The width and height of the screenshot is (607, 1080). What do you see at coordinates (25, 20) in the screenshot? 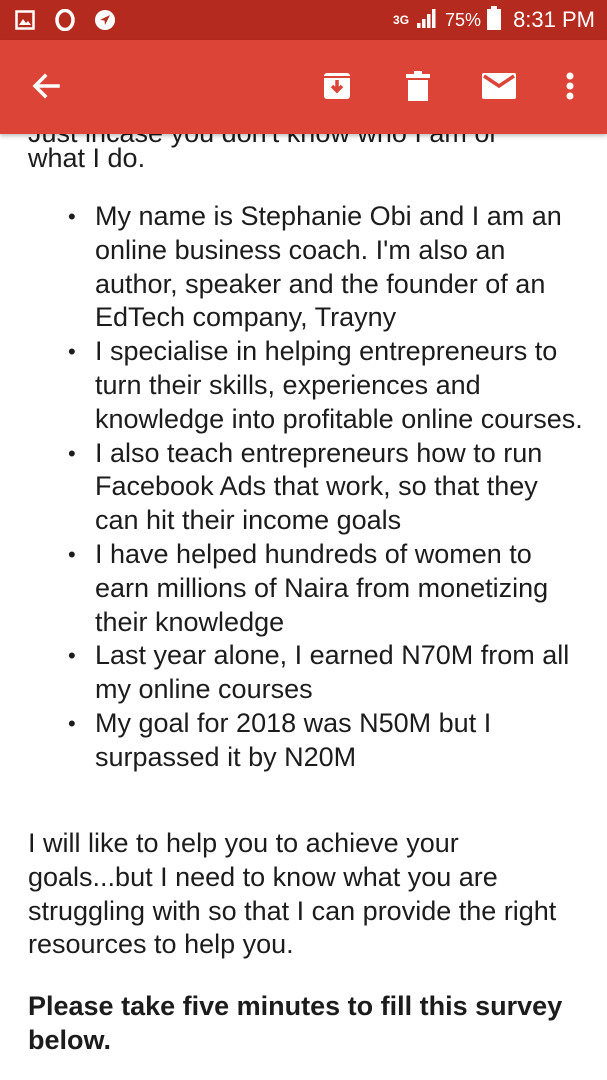
I see `gallery-notification-icon` at bounding box center [25, 20].